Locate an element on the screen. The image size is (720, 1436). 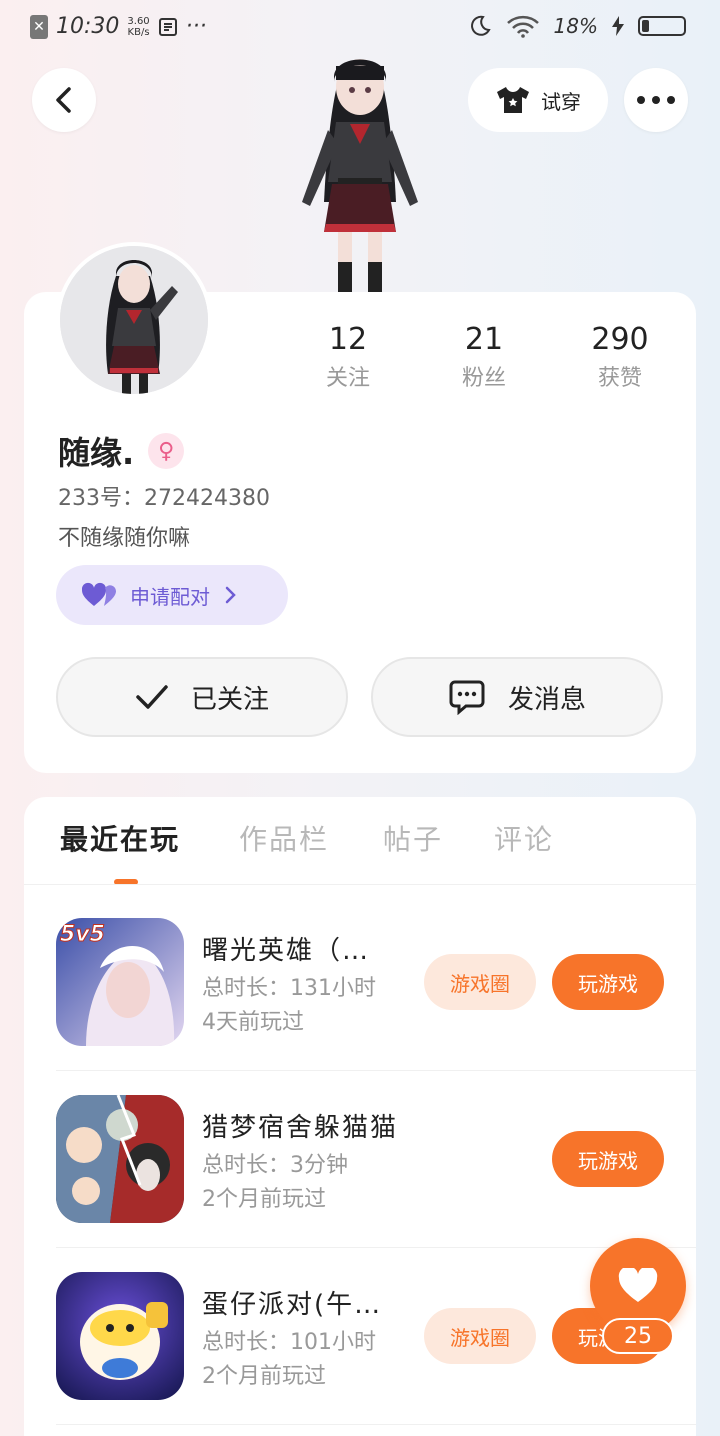
followed-label: 已关注 is located at coordinates (229, 699).